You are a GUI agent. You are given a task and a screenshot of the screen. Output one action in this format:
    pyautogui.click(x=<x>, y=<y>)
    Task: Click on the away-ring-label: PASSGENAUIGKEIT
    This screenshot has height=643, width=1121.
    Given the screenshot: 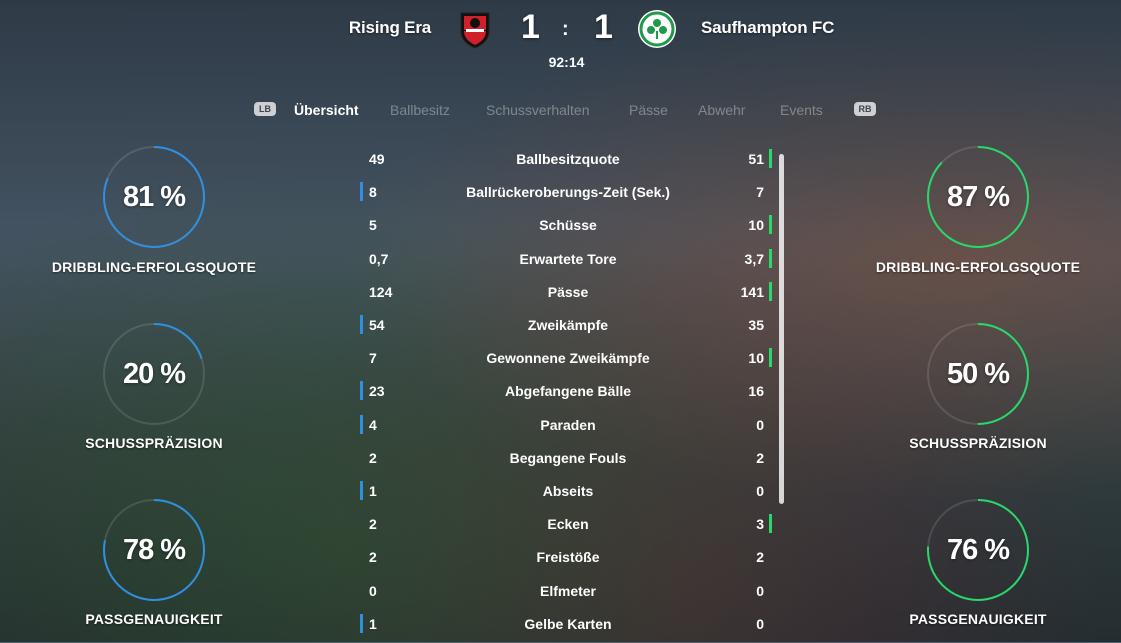 What is the action you would take?
    pyautogui.click(x=978, y=619)
    